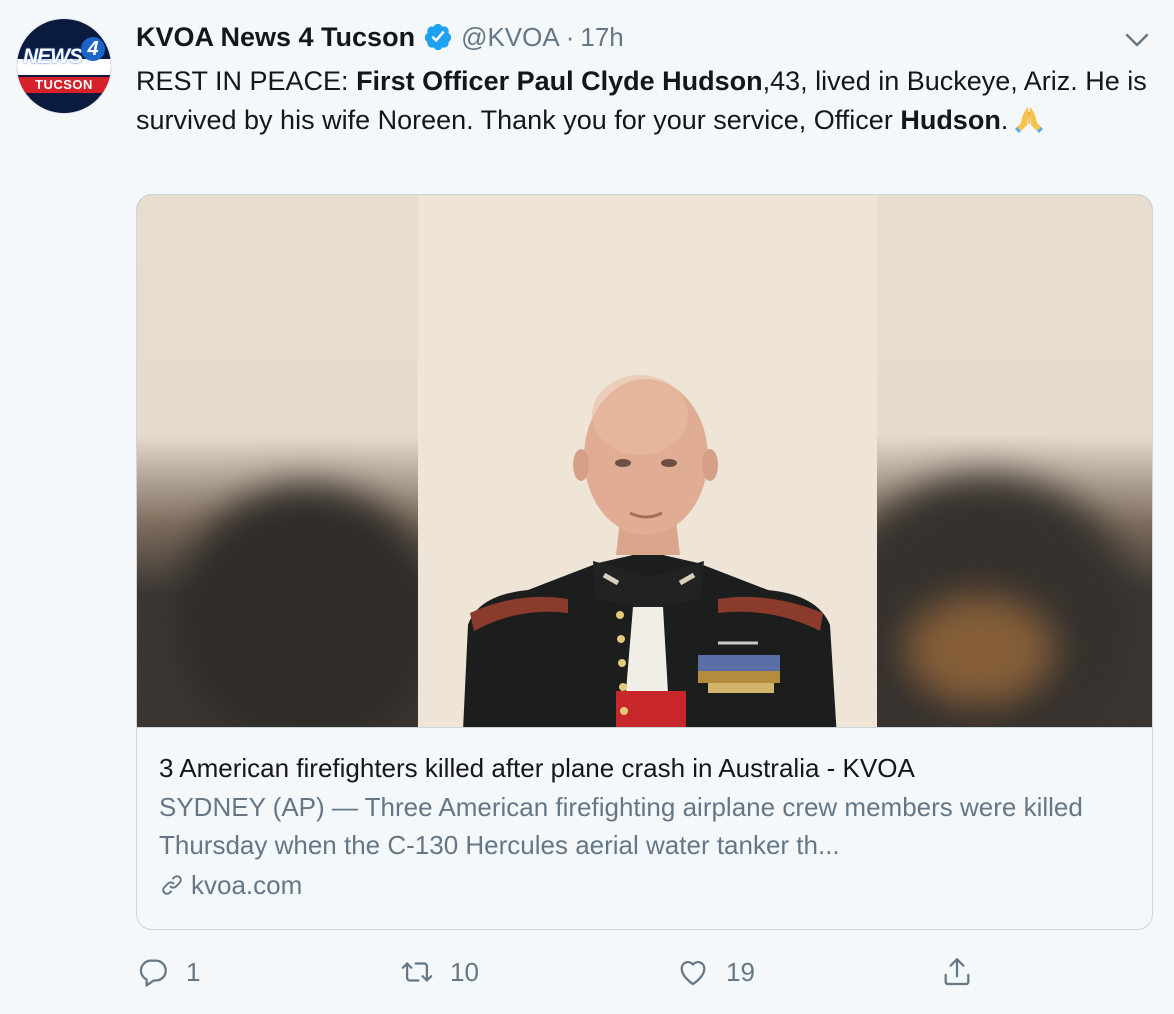 The image size is (1174, 1014). What do you see at coordinates (417, 972) in the screenshot?
I see `retweet-icon` at bounding box center [417, 972].